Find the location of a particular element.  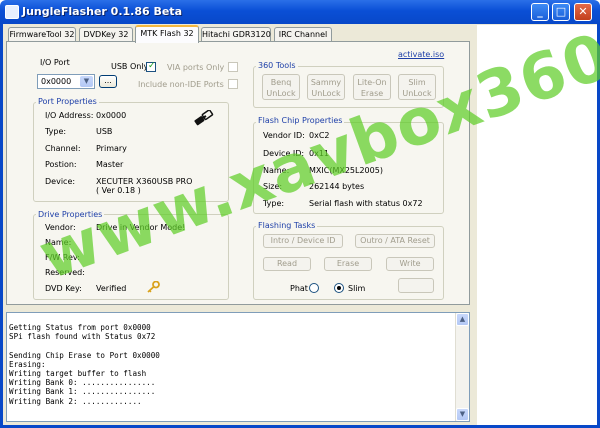

liteon-erase-line2: Erase is located at coordinates (372, 93).